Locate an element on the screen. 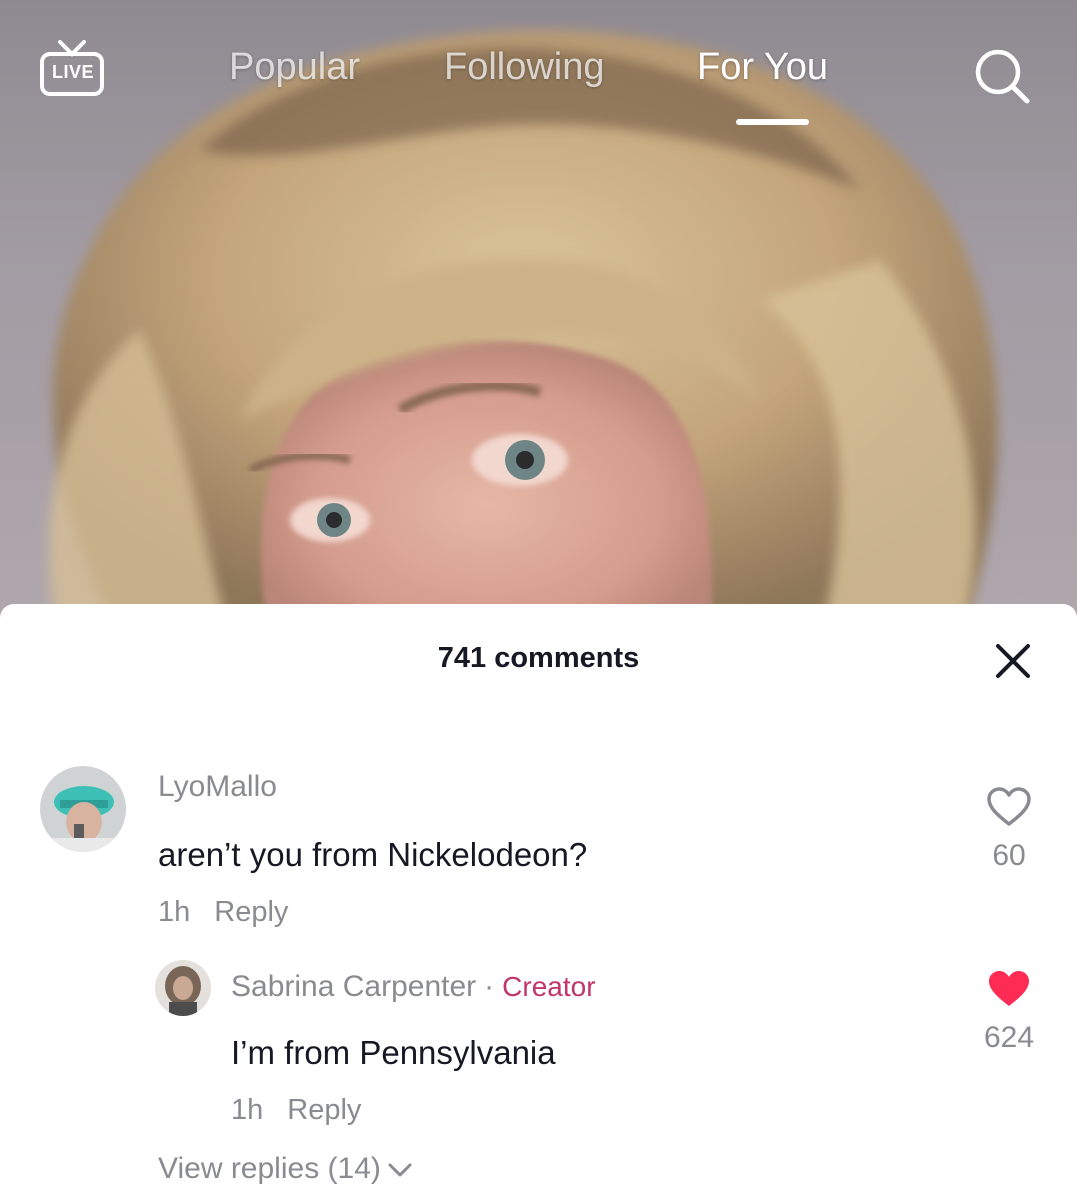 The height and width of the screenshot is (1200, 1077). reply-username-line: Sabrina Carpenter · Creator is located at coordinates (413, 987).